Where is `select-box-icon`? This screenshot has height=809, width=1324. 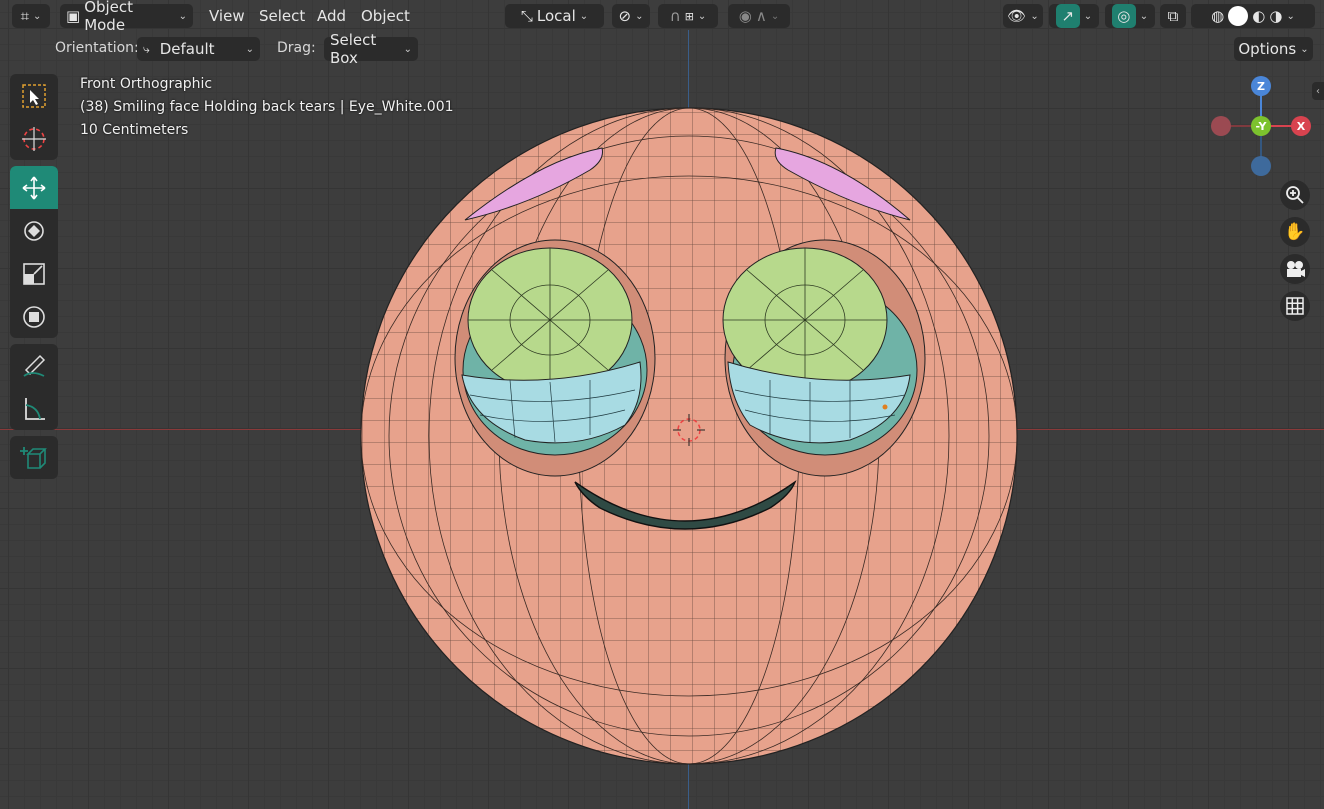
select-box-icon is located at coordinates (34, 95).